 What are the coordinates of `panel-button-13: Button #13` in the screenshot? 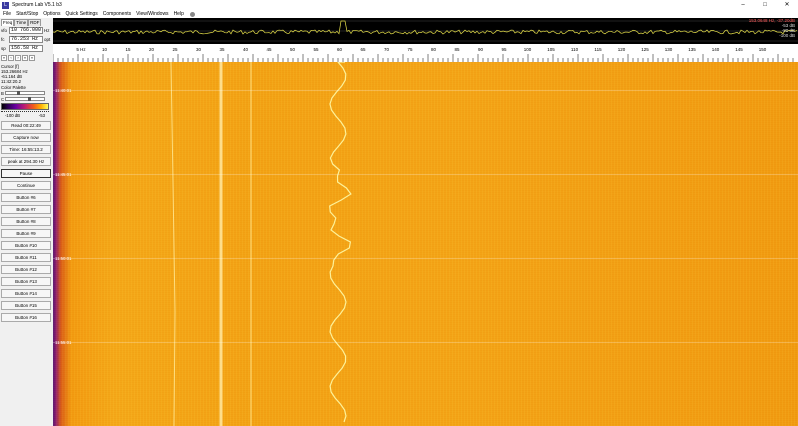 It's located at (26, 281).